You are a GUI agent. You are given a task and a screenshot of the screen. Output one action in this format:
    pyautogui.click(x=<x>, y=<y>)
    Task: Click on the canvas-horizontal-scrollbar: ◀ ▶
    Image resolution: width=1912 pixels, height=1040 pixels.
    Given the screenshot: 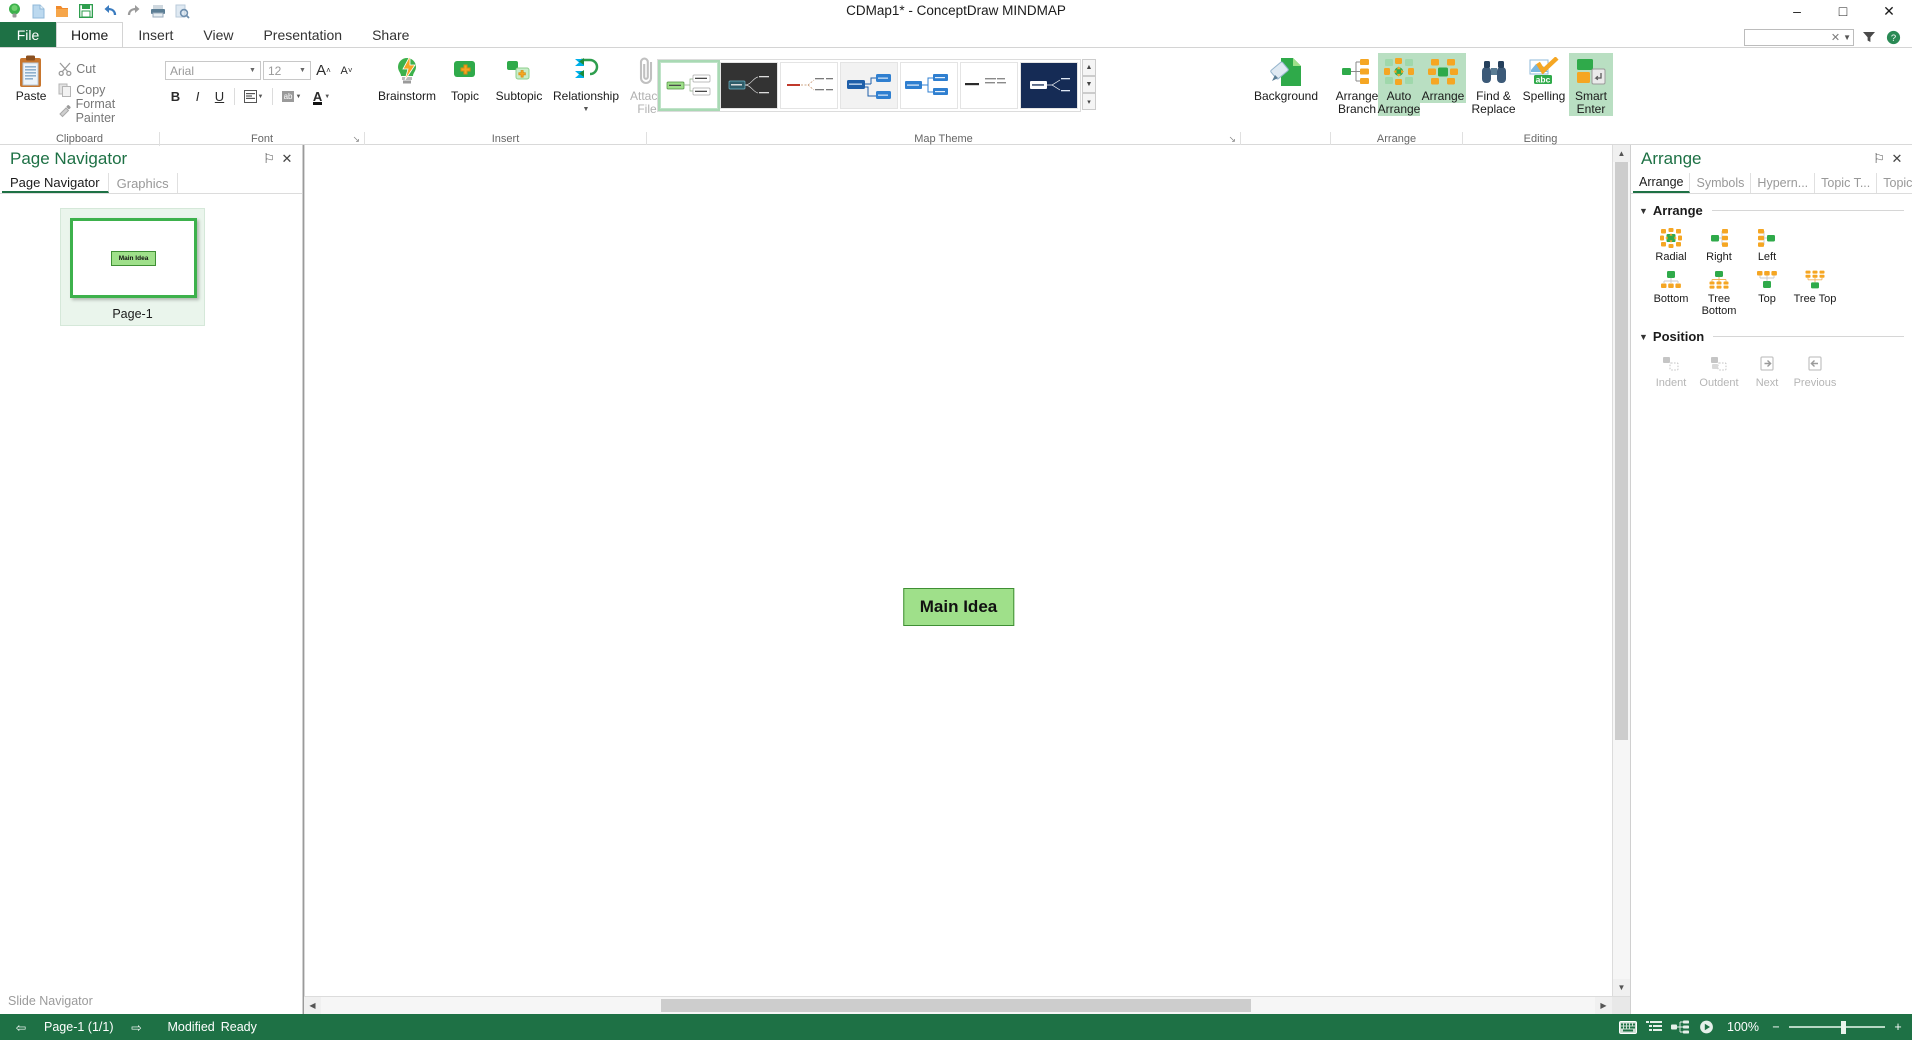 What is the action you would take?
    pyautogui.click(x=967, y=1005)
    